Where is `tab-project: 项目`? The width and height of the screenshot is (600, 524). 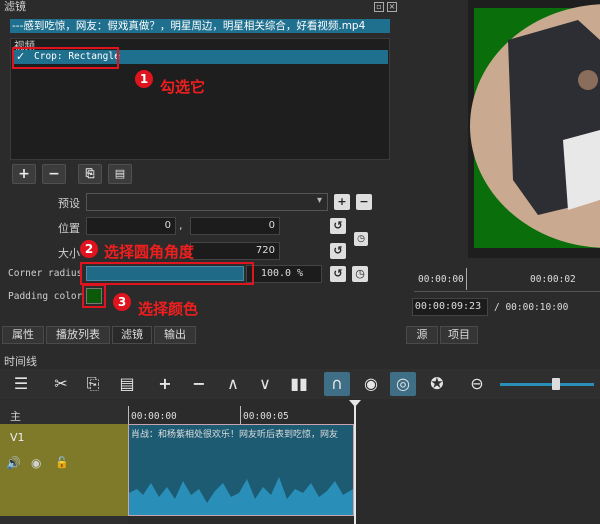
tab-project: 项目 is located at coordinates (459, 335).